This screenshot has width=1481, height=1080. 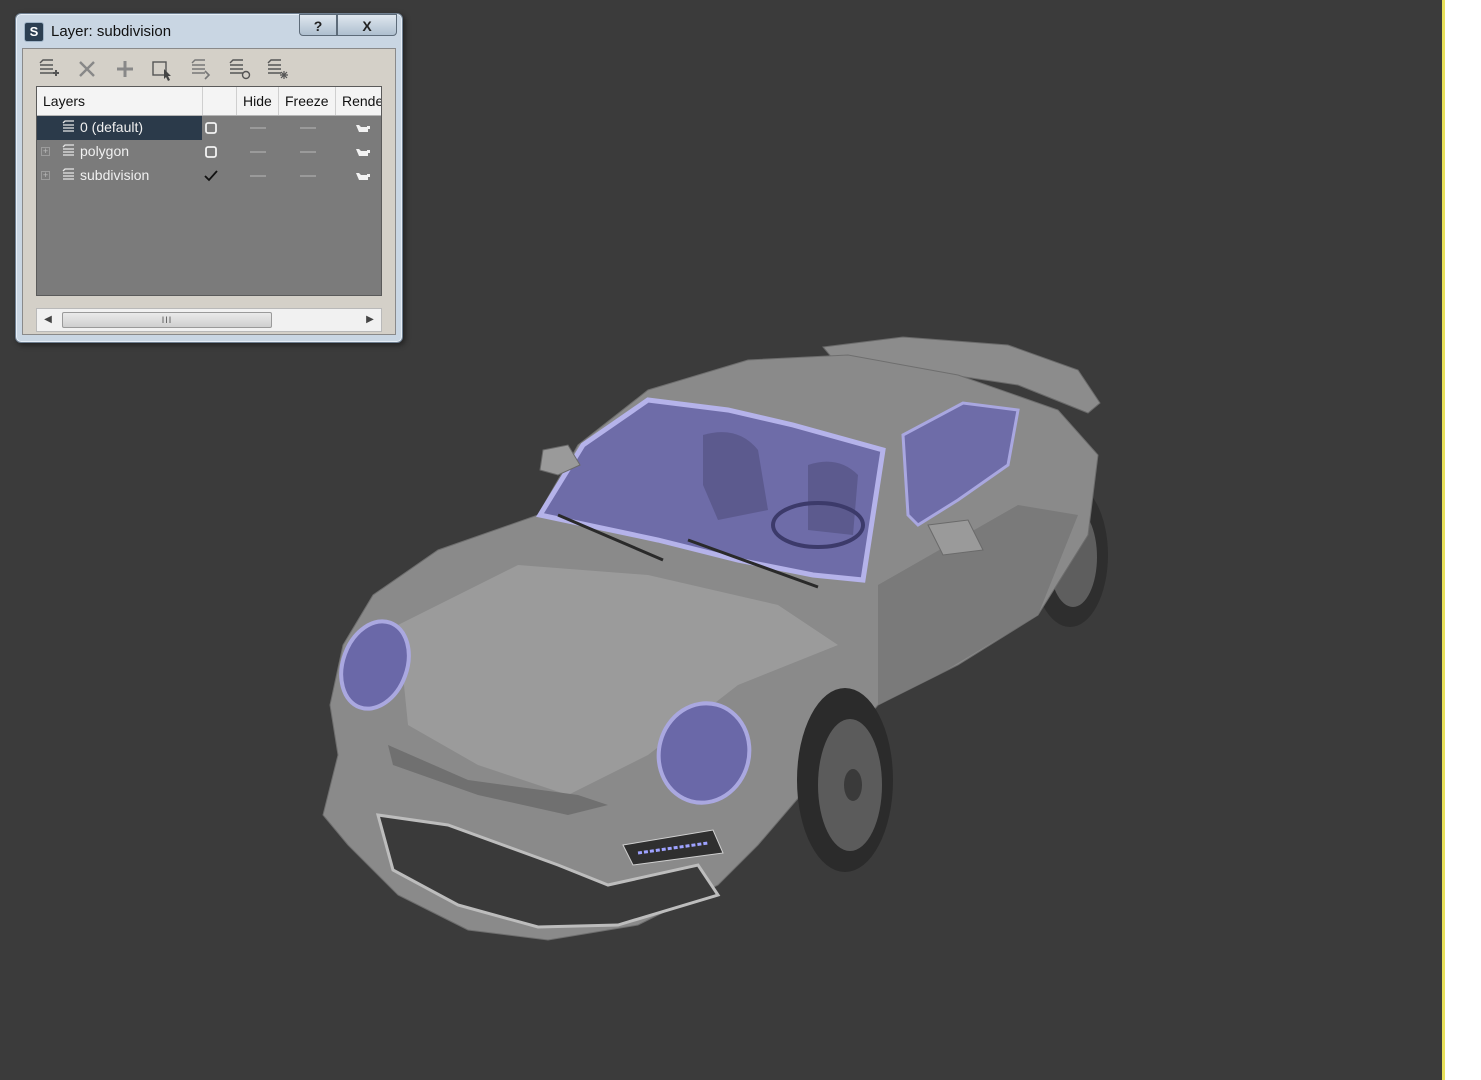 What do you see at coordinates (112, 127) in the screenshot?
I see `layer-name: 0 (default)` at bounding box center [112, 127].